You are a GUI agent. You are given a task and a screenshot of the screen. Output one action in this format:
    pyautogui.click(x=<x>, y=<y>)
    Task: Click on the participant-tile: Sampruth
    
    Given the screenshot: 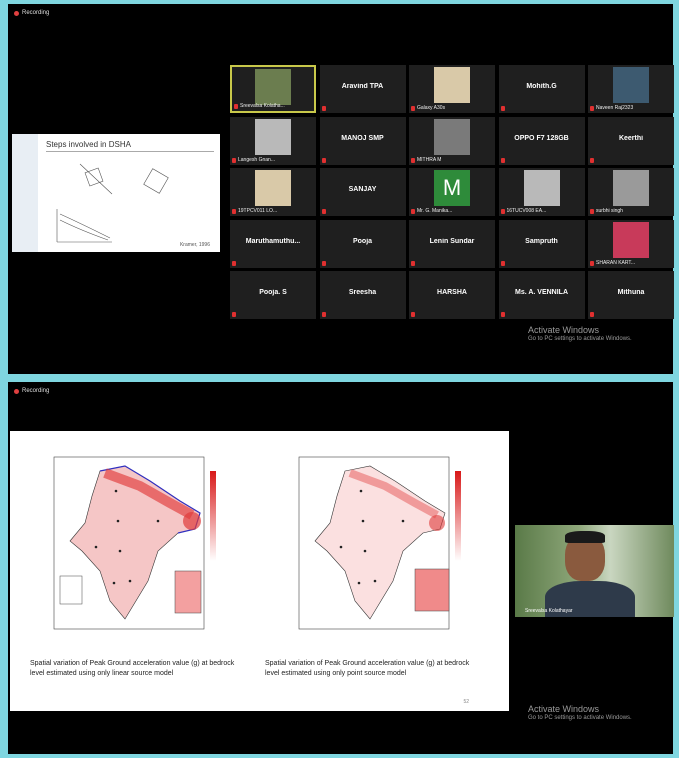 What is the action you would take?
    pyautogui.click(x=541, y=243)
    